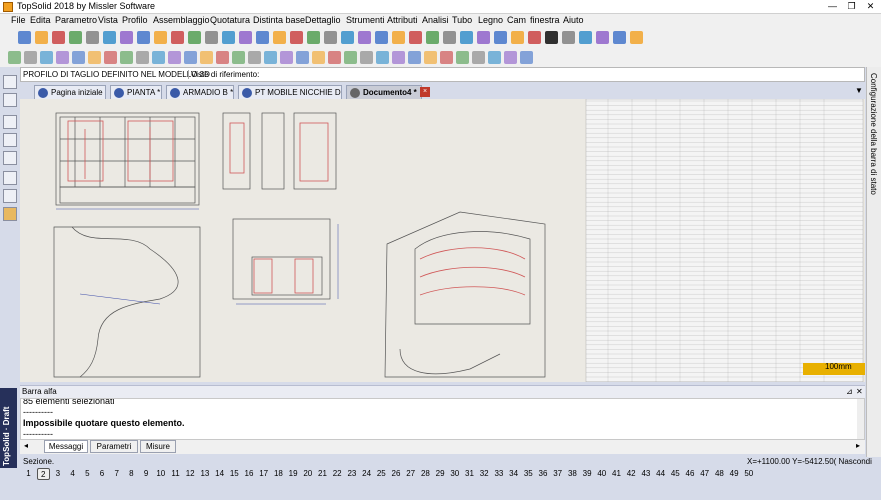 This screenshot has height=500, width=881. What do you see at coordinates (158, 446) in the screenshot?
I see `tab-misure: Misure` at bounding box center [158, 446].